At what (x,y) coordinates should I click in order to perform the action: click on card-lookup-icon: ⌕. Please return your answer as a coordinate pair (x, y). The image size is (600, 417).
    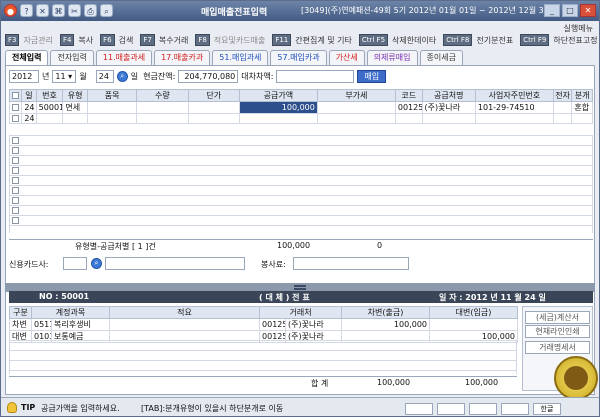
    Looking at the image, I should click on (96, 263).